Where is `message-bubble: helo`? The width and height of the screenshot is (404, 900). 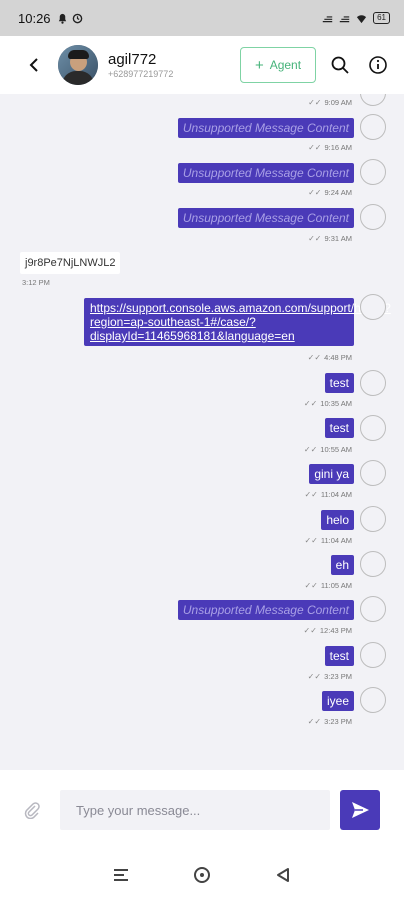 message-bubble: helo is located at coordinates (337, 520).